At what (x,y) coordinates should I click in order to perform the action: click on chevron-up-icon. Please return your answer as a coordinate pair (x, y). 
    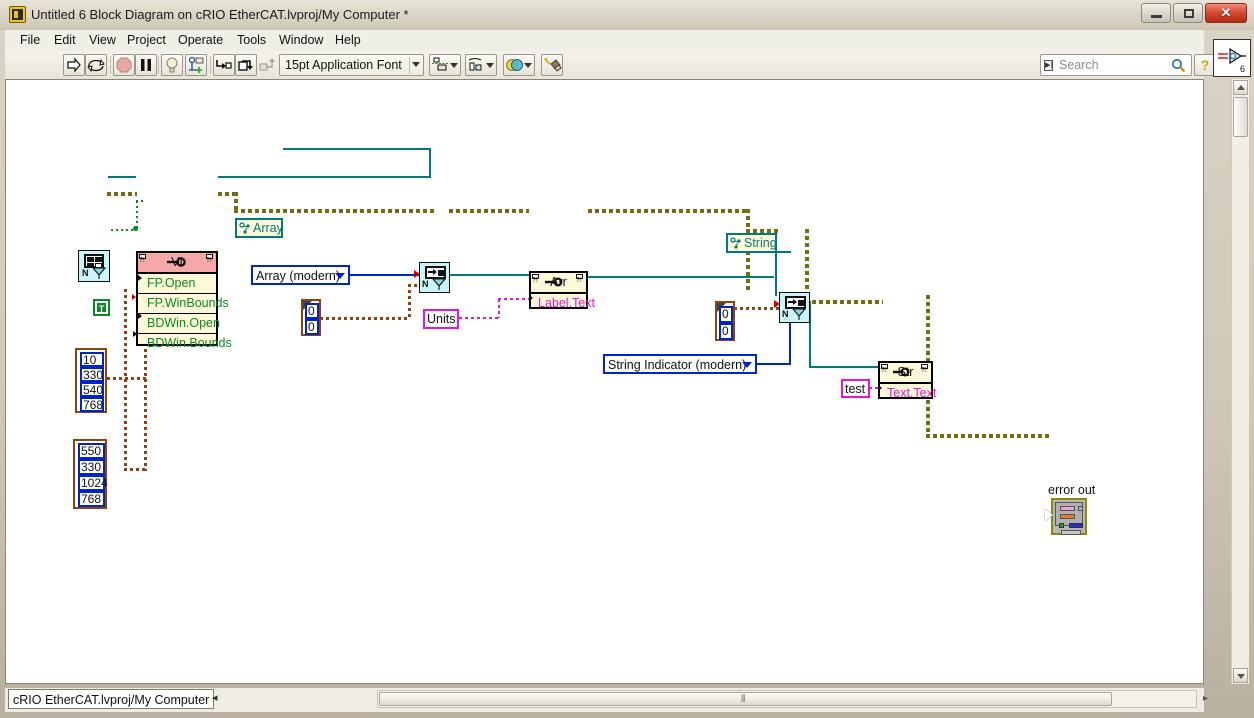
    Looking at the image, I should click on (1241, 87).